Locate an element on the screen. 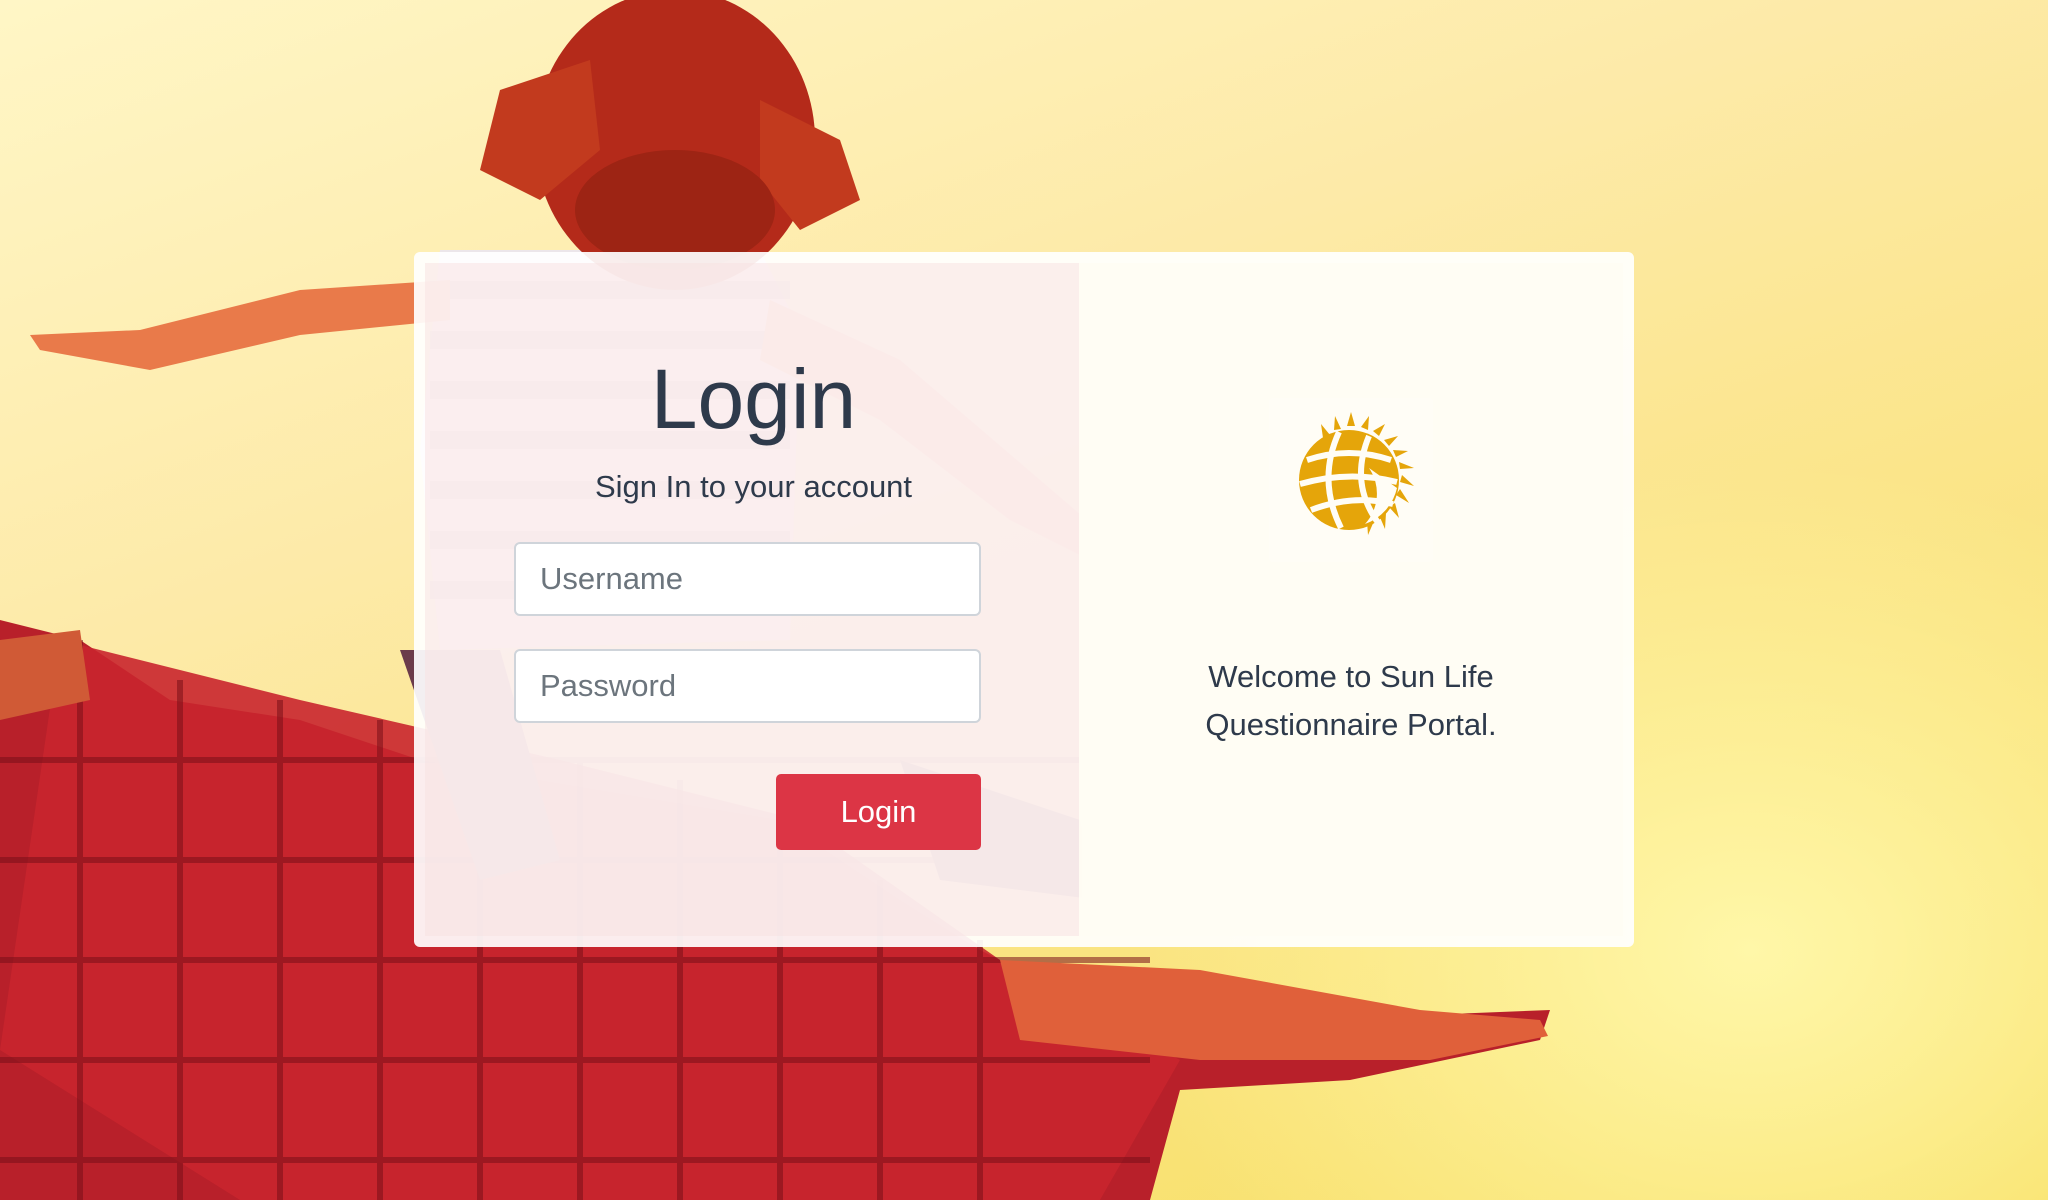 The width and height of the screenshot is (2048, 1200). sun-life-logo-icon is located at coordinates (1356, 473).